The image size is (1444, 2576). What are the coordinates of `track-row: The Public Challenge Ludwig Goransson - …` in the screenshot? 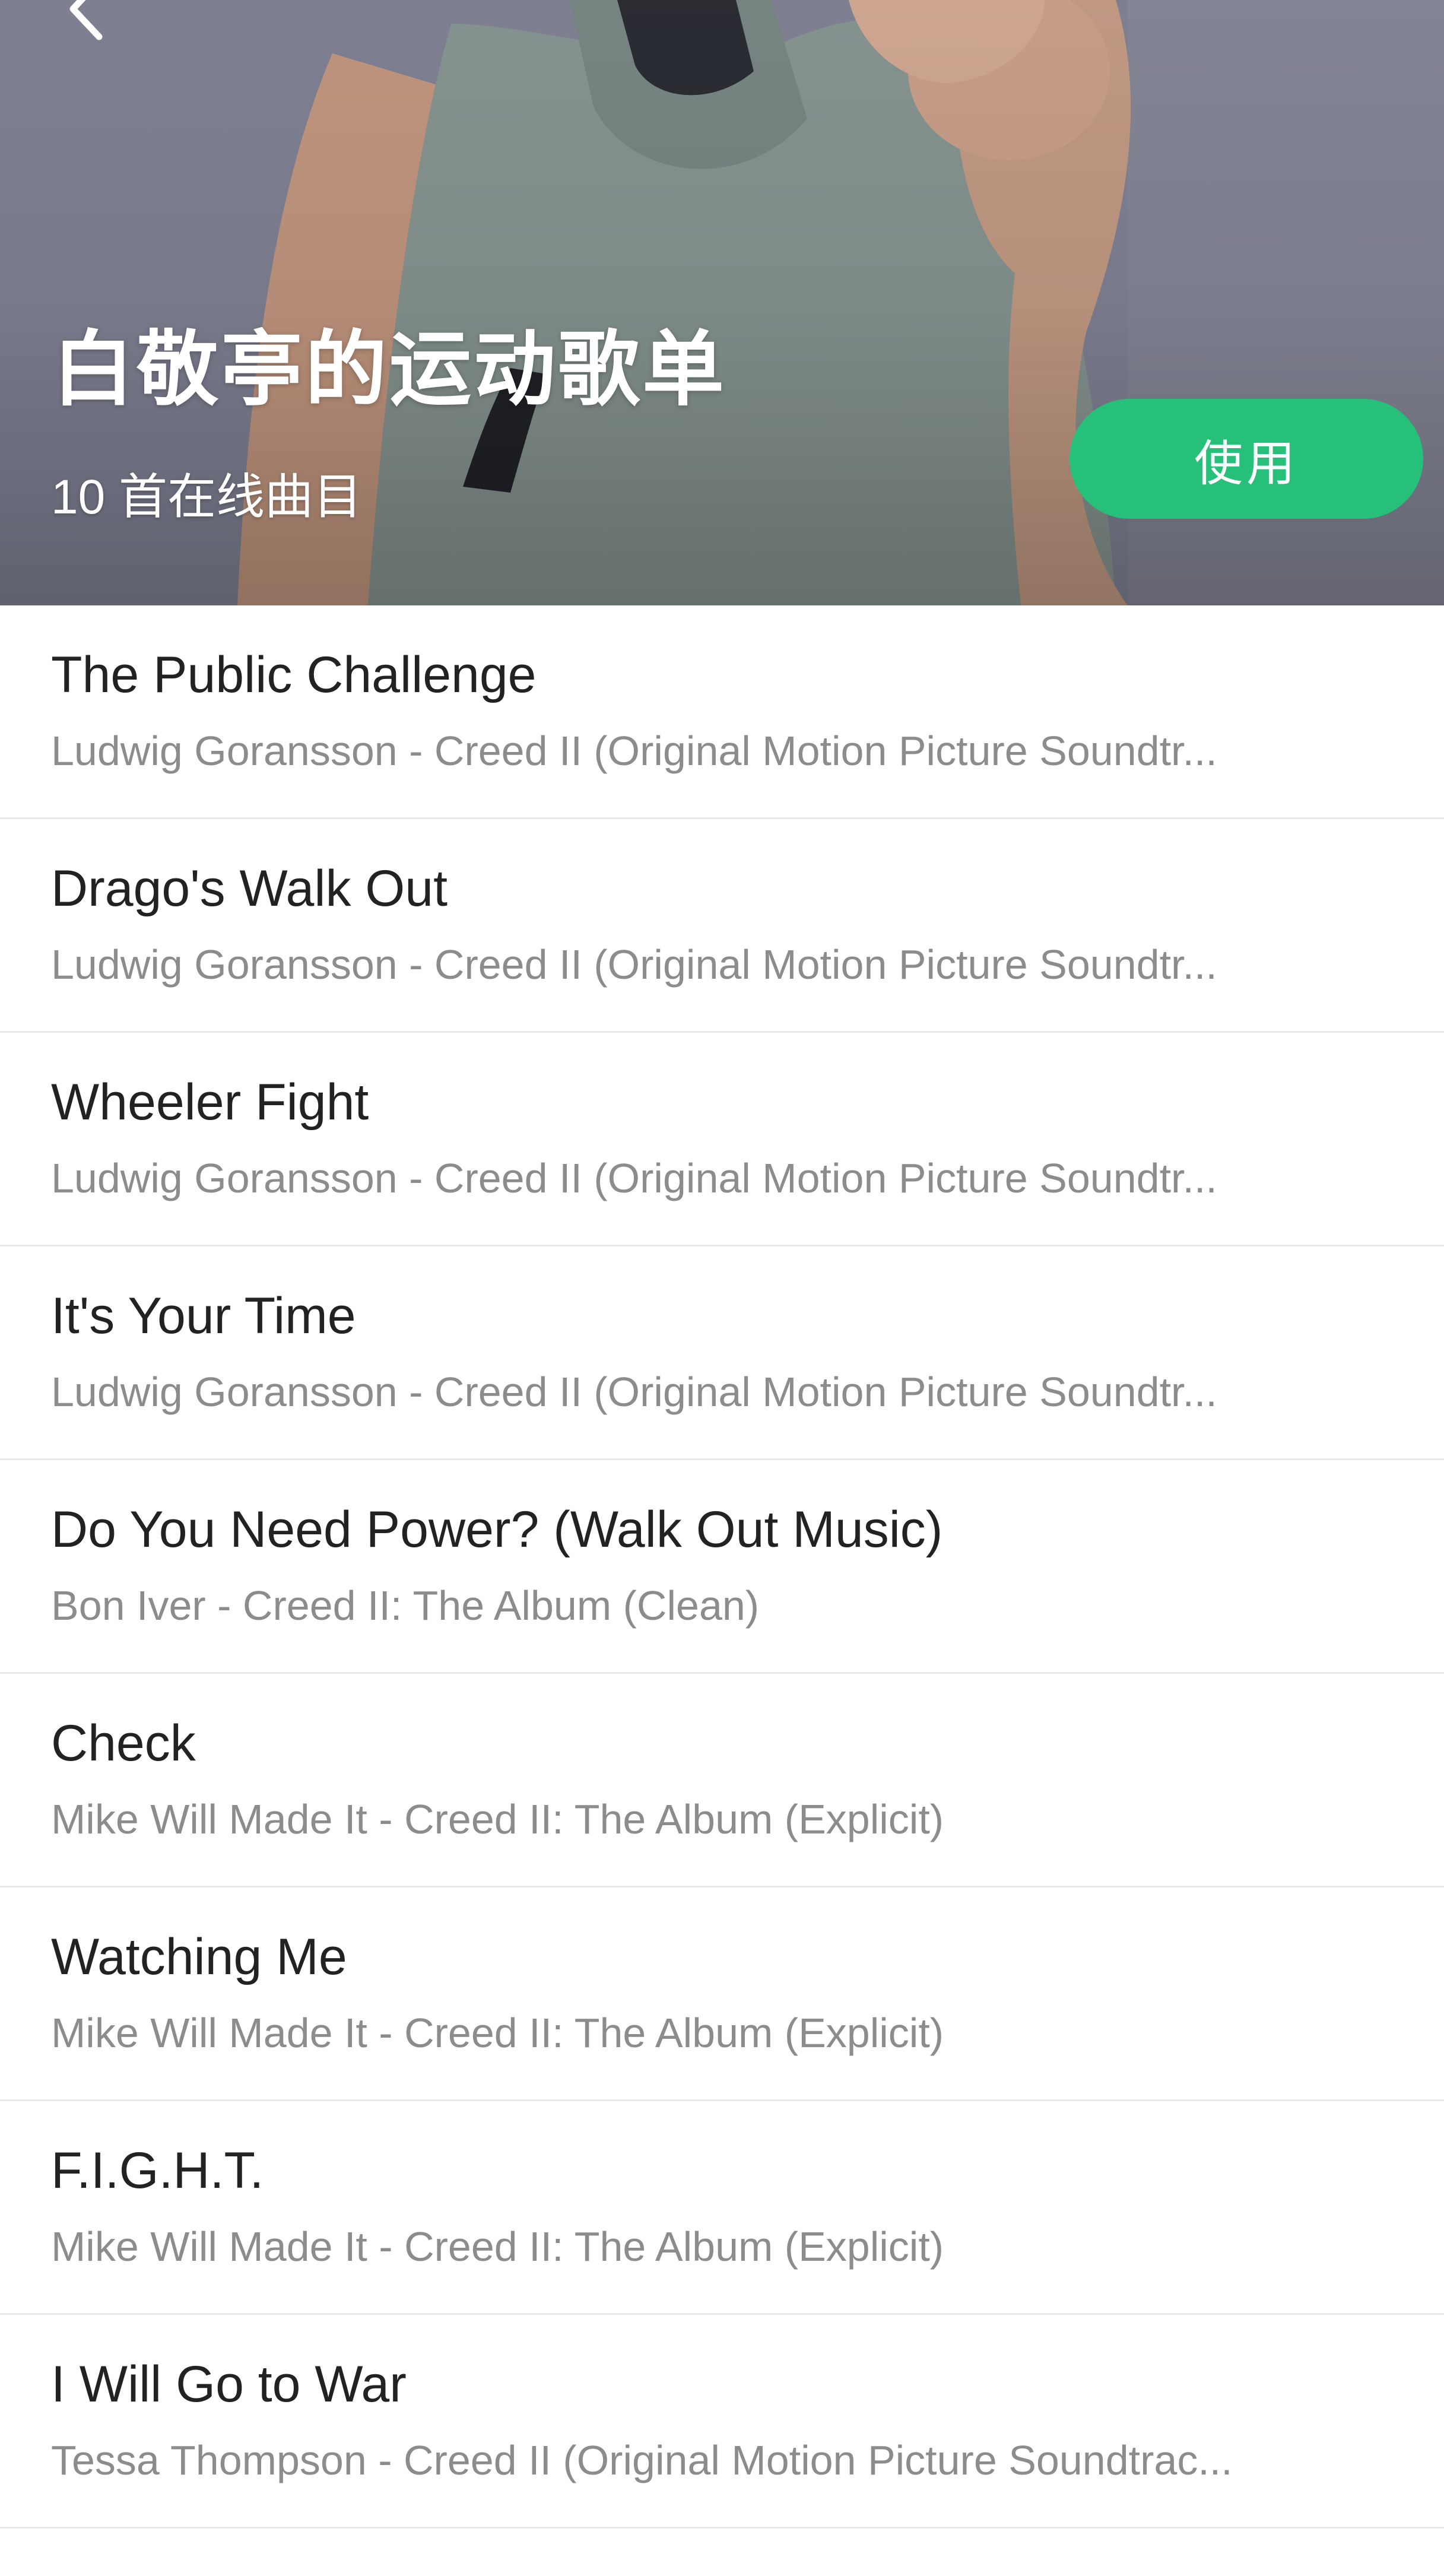 It's located at (722, 712).